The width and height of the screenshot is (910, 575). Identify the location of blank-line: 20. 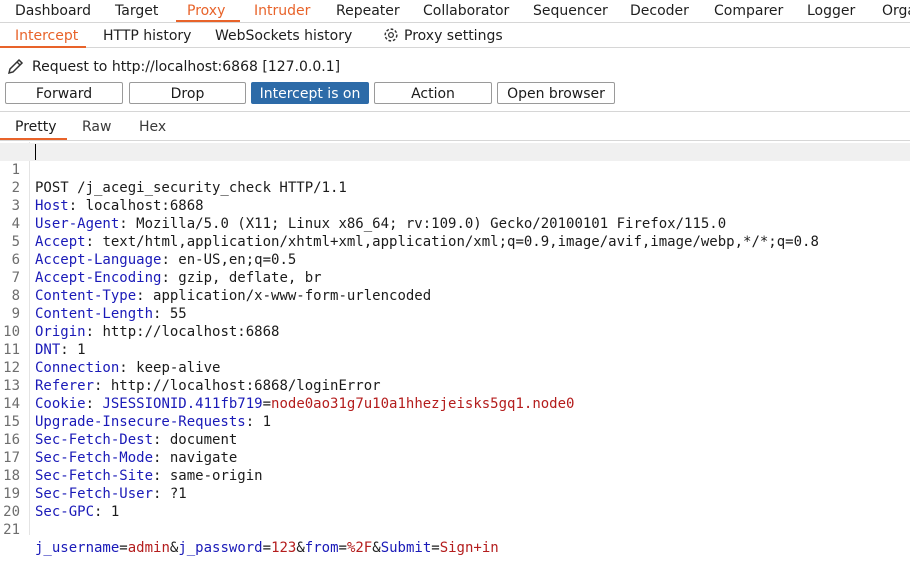
(455, 502).